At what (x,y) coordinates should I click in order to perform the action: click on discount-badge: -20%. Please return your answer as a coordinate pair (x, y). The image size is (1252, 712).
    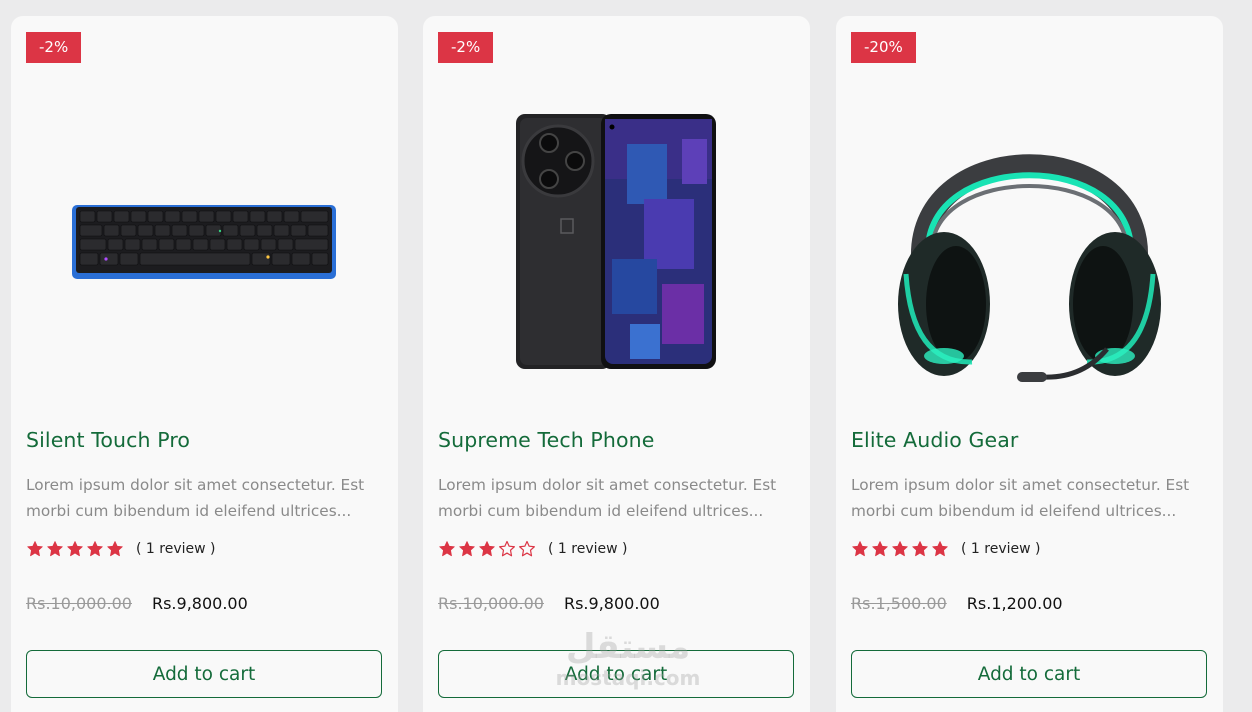
    Looking at the image, I should click on (883, 47).